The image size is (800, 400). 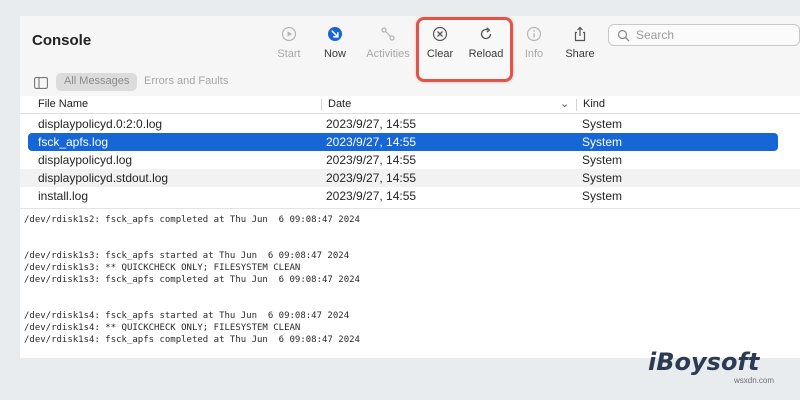 What do you see at coordinates (85, 160) in the screenshot?
I see `file-name-cell: displaypolicyd.log` at bounding box center [85, 160].